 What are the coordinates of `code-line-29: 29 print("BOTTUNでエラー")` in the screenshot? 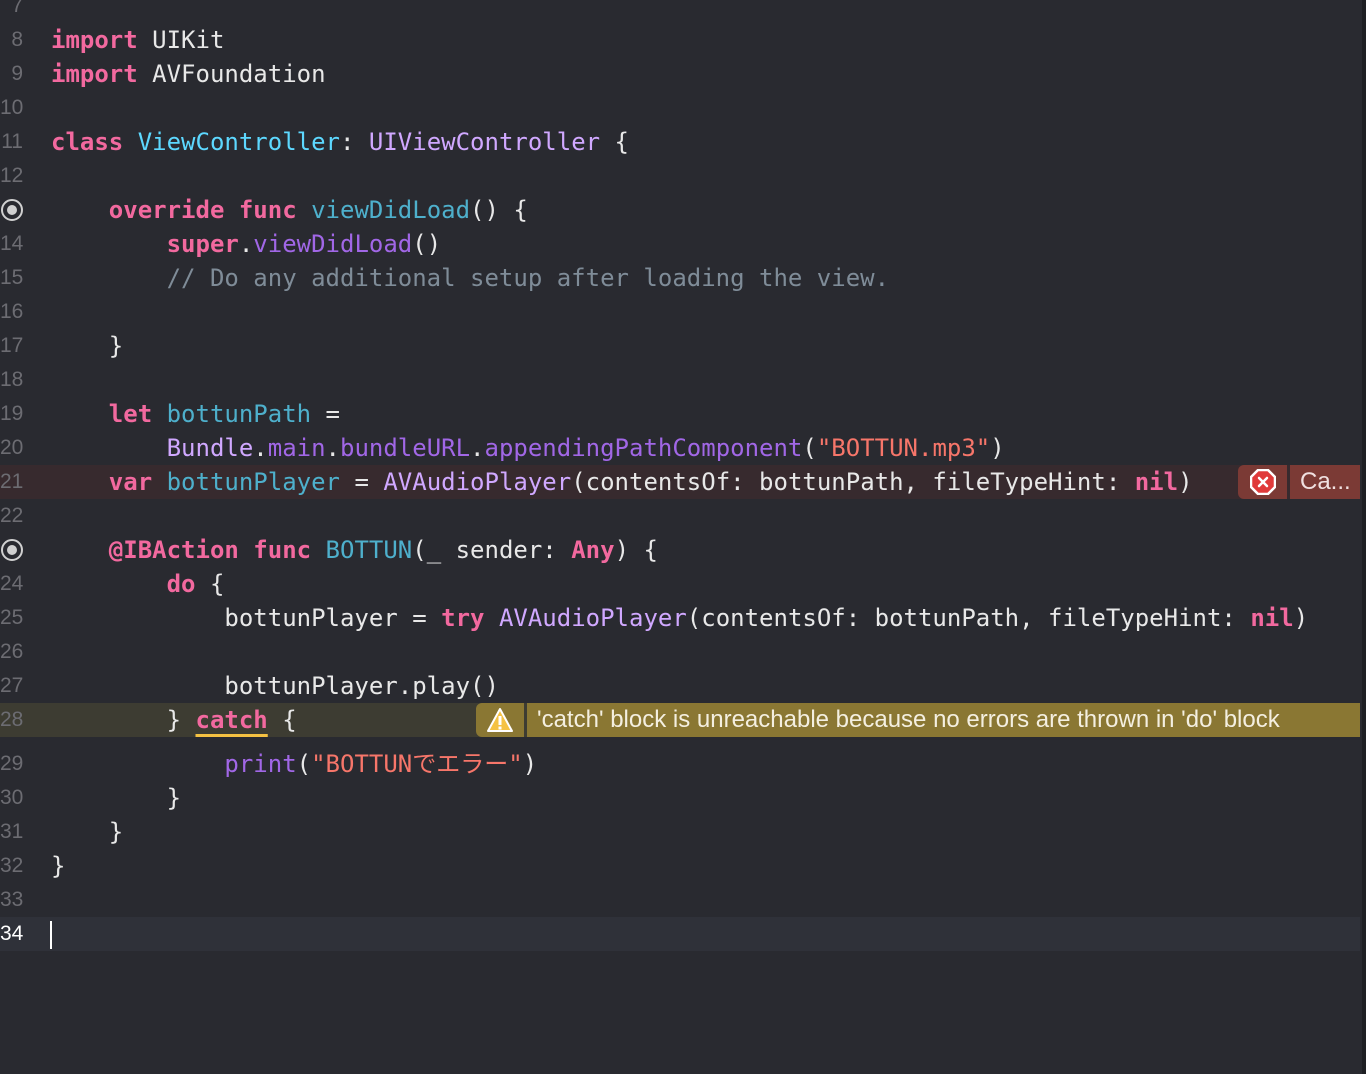 It's located at (680, 759).